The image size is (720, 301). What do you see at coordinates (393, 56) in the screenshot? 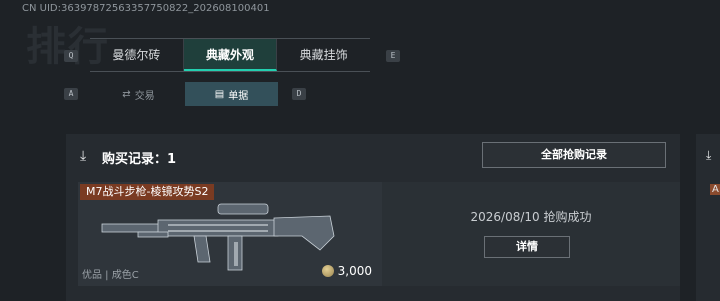
I see `key-hint-e: E` at bounding box center [393, 56].